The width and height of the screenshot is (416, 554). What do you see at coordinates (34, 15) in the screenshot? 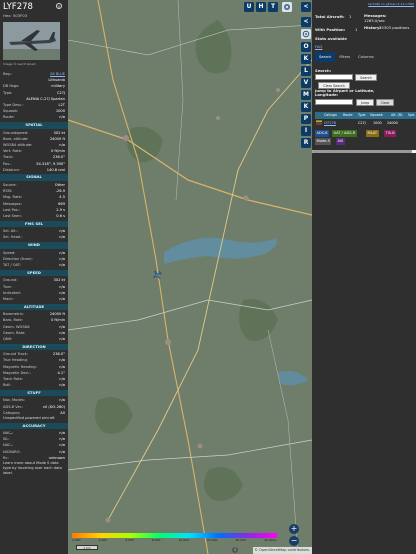
I see `hex-line: Hex: 503F03` at bounding box center [34, 15].